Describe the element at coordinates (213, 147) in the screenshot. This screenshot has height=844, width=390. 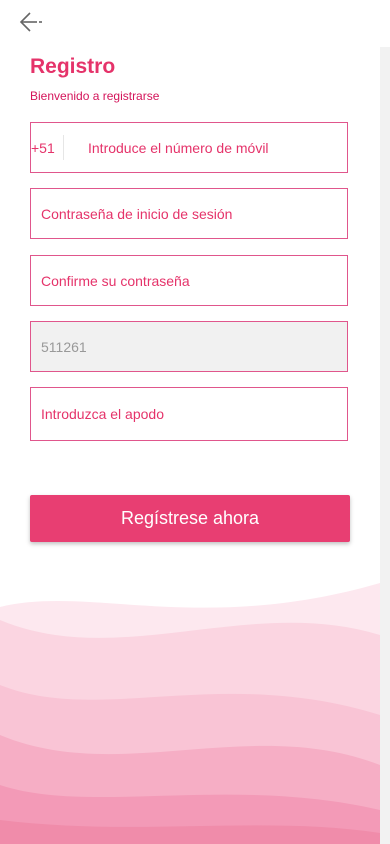
I see `phone-input` at that location.